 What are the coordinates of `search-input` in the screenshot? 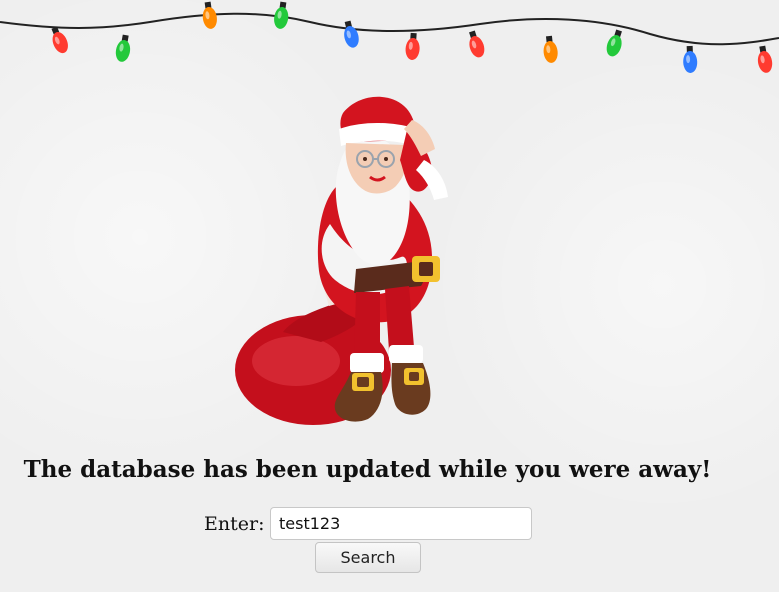 It's located at (401, 523).